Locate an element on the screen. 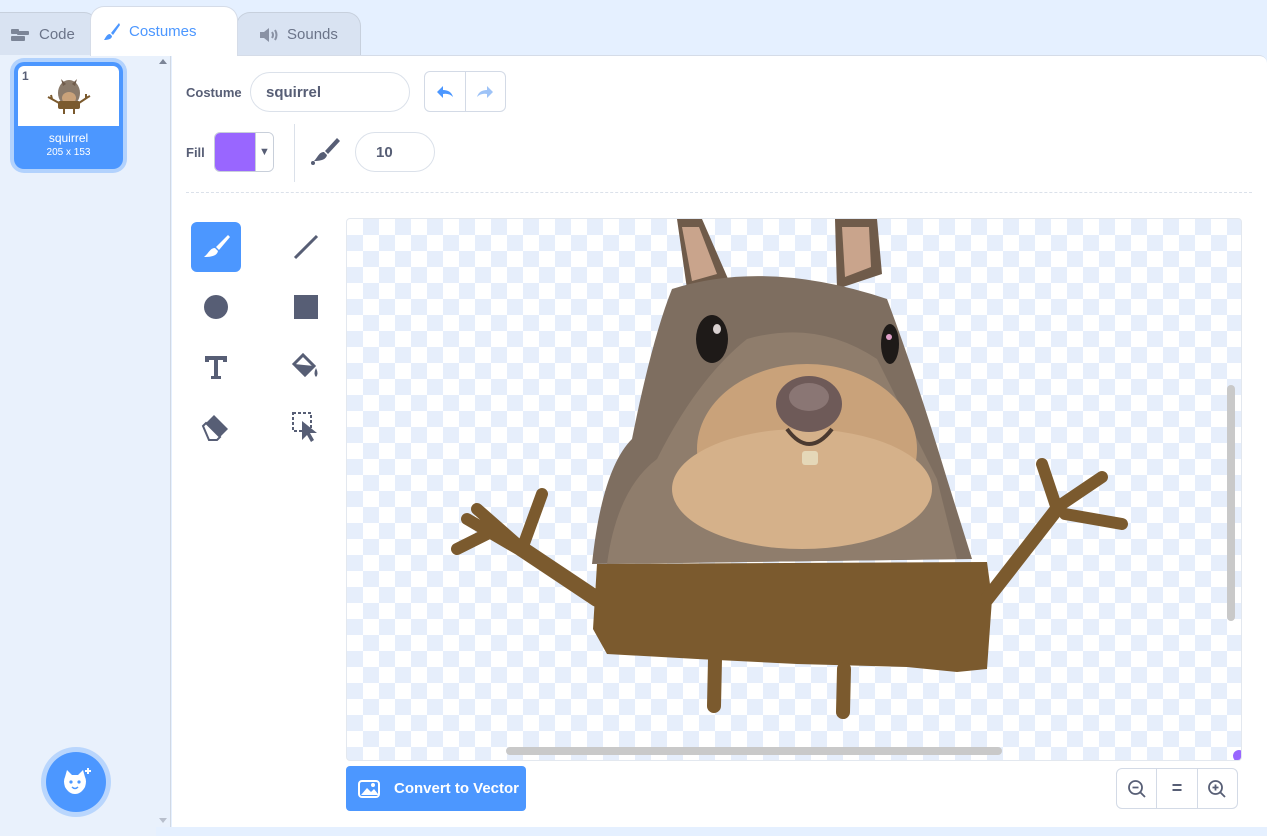  zoom-reset-label: = is located at coordinates (1177, 788).